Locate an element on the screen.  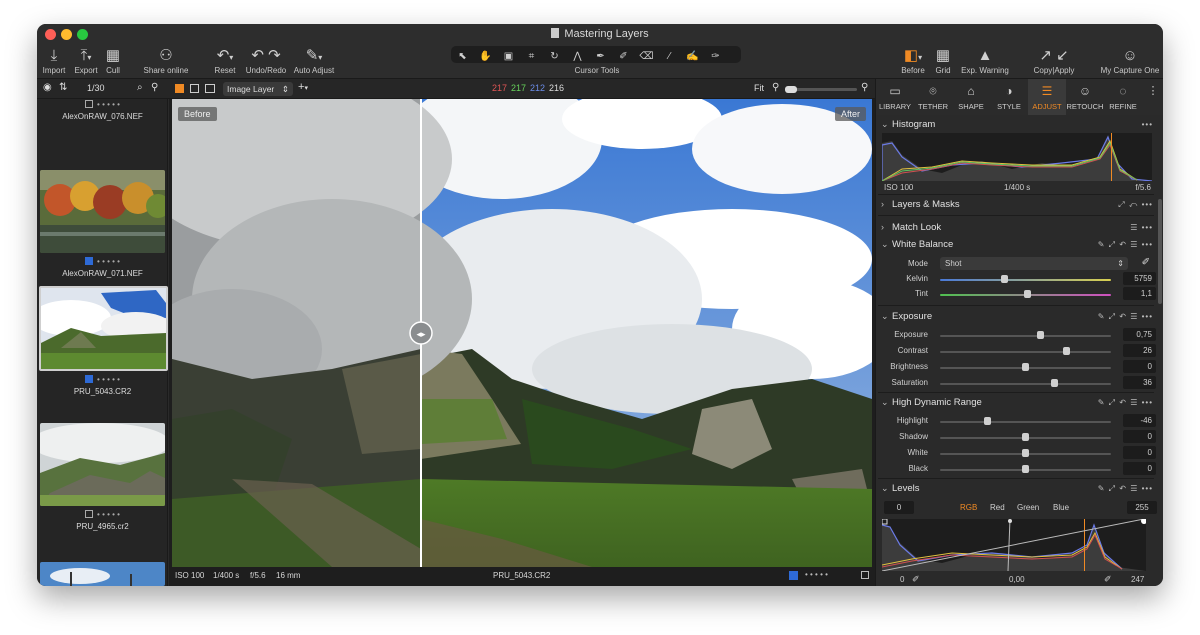
undo-redo-button: ↶ ↷ Undo/Redo is located at coordinates (266, 61).